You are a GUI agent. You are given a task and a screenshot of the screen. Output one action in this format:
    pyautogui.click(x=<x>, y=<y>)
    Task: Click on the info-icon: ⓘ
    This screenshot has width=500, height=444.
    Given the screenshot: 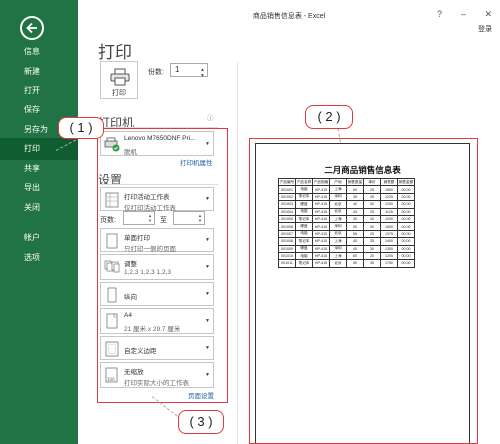 What is the action you would take?
    pyautogui.click(x=210, y=117)
    